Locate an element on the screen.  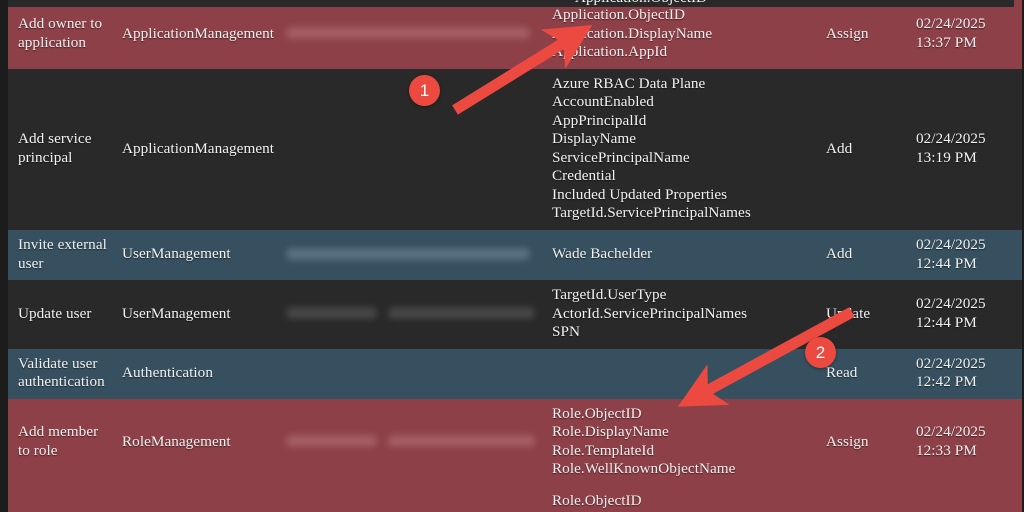
cell-category: Authentication is located at coordinates (197, 373).